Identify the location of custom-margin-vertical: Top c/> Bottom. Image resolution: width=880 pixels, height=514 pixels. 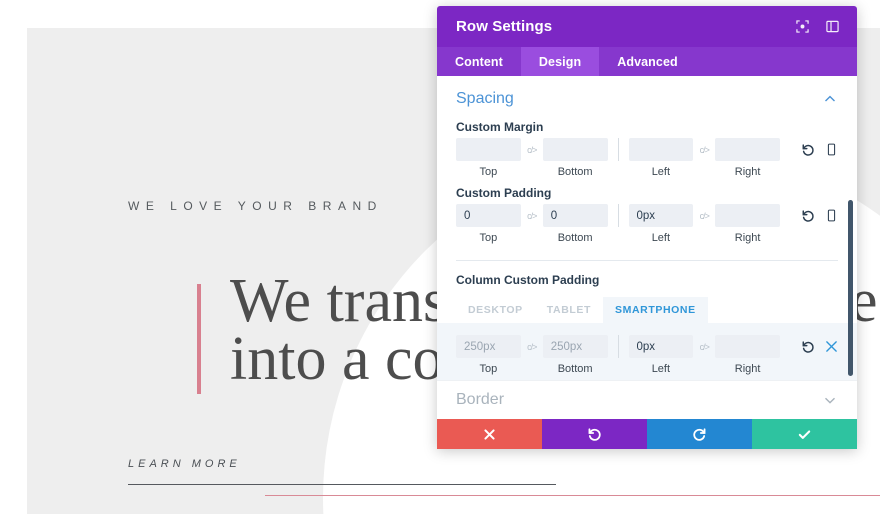
(532, 158).